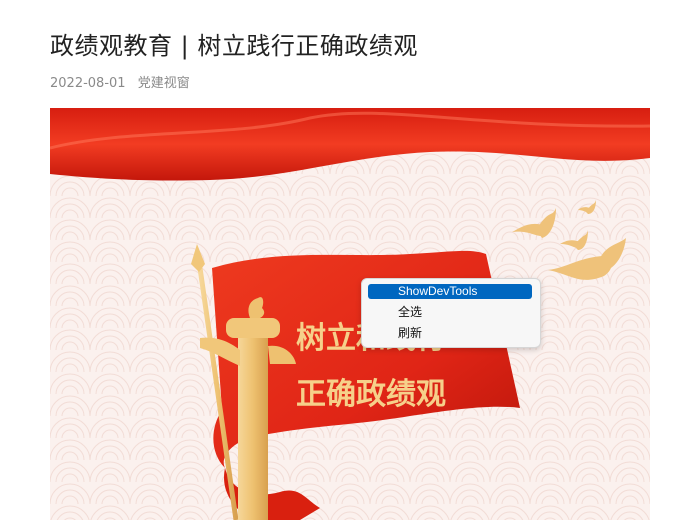 The width and height of the screenshot is (692, 520). I want to click on context-menu: ShowDevTools 全选 刷新, so click(451, 313).